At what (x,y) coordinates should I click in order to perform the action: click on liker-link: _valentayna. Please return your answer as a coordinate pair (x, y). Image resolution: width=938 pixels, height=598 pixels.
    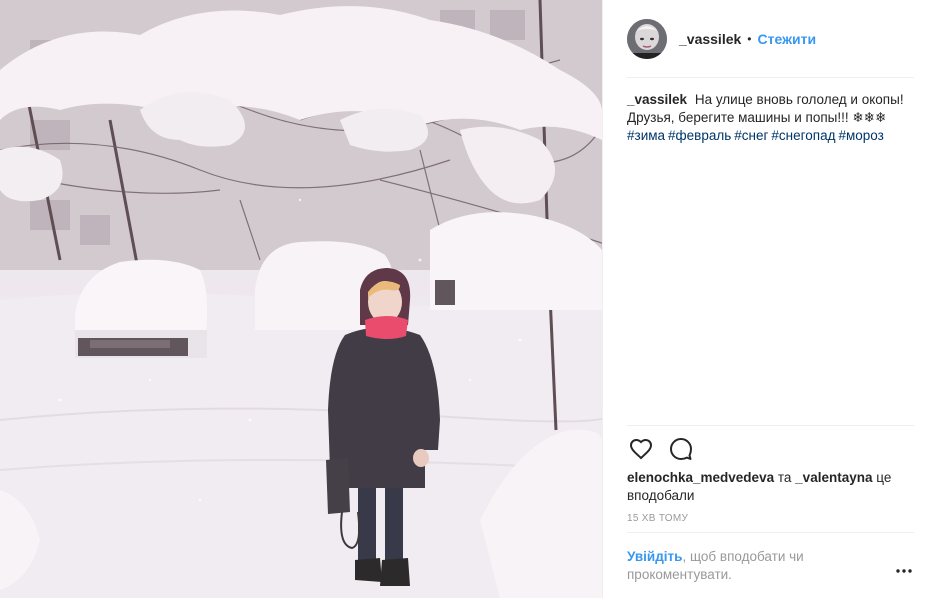
    Looking at the image, I should click on (833, 477).